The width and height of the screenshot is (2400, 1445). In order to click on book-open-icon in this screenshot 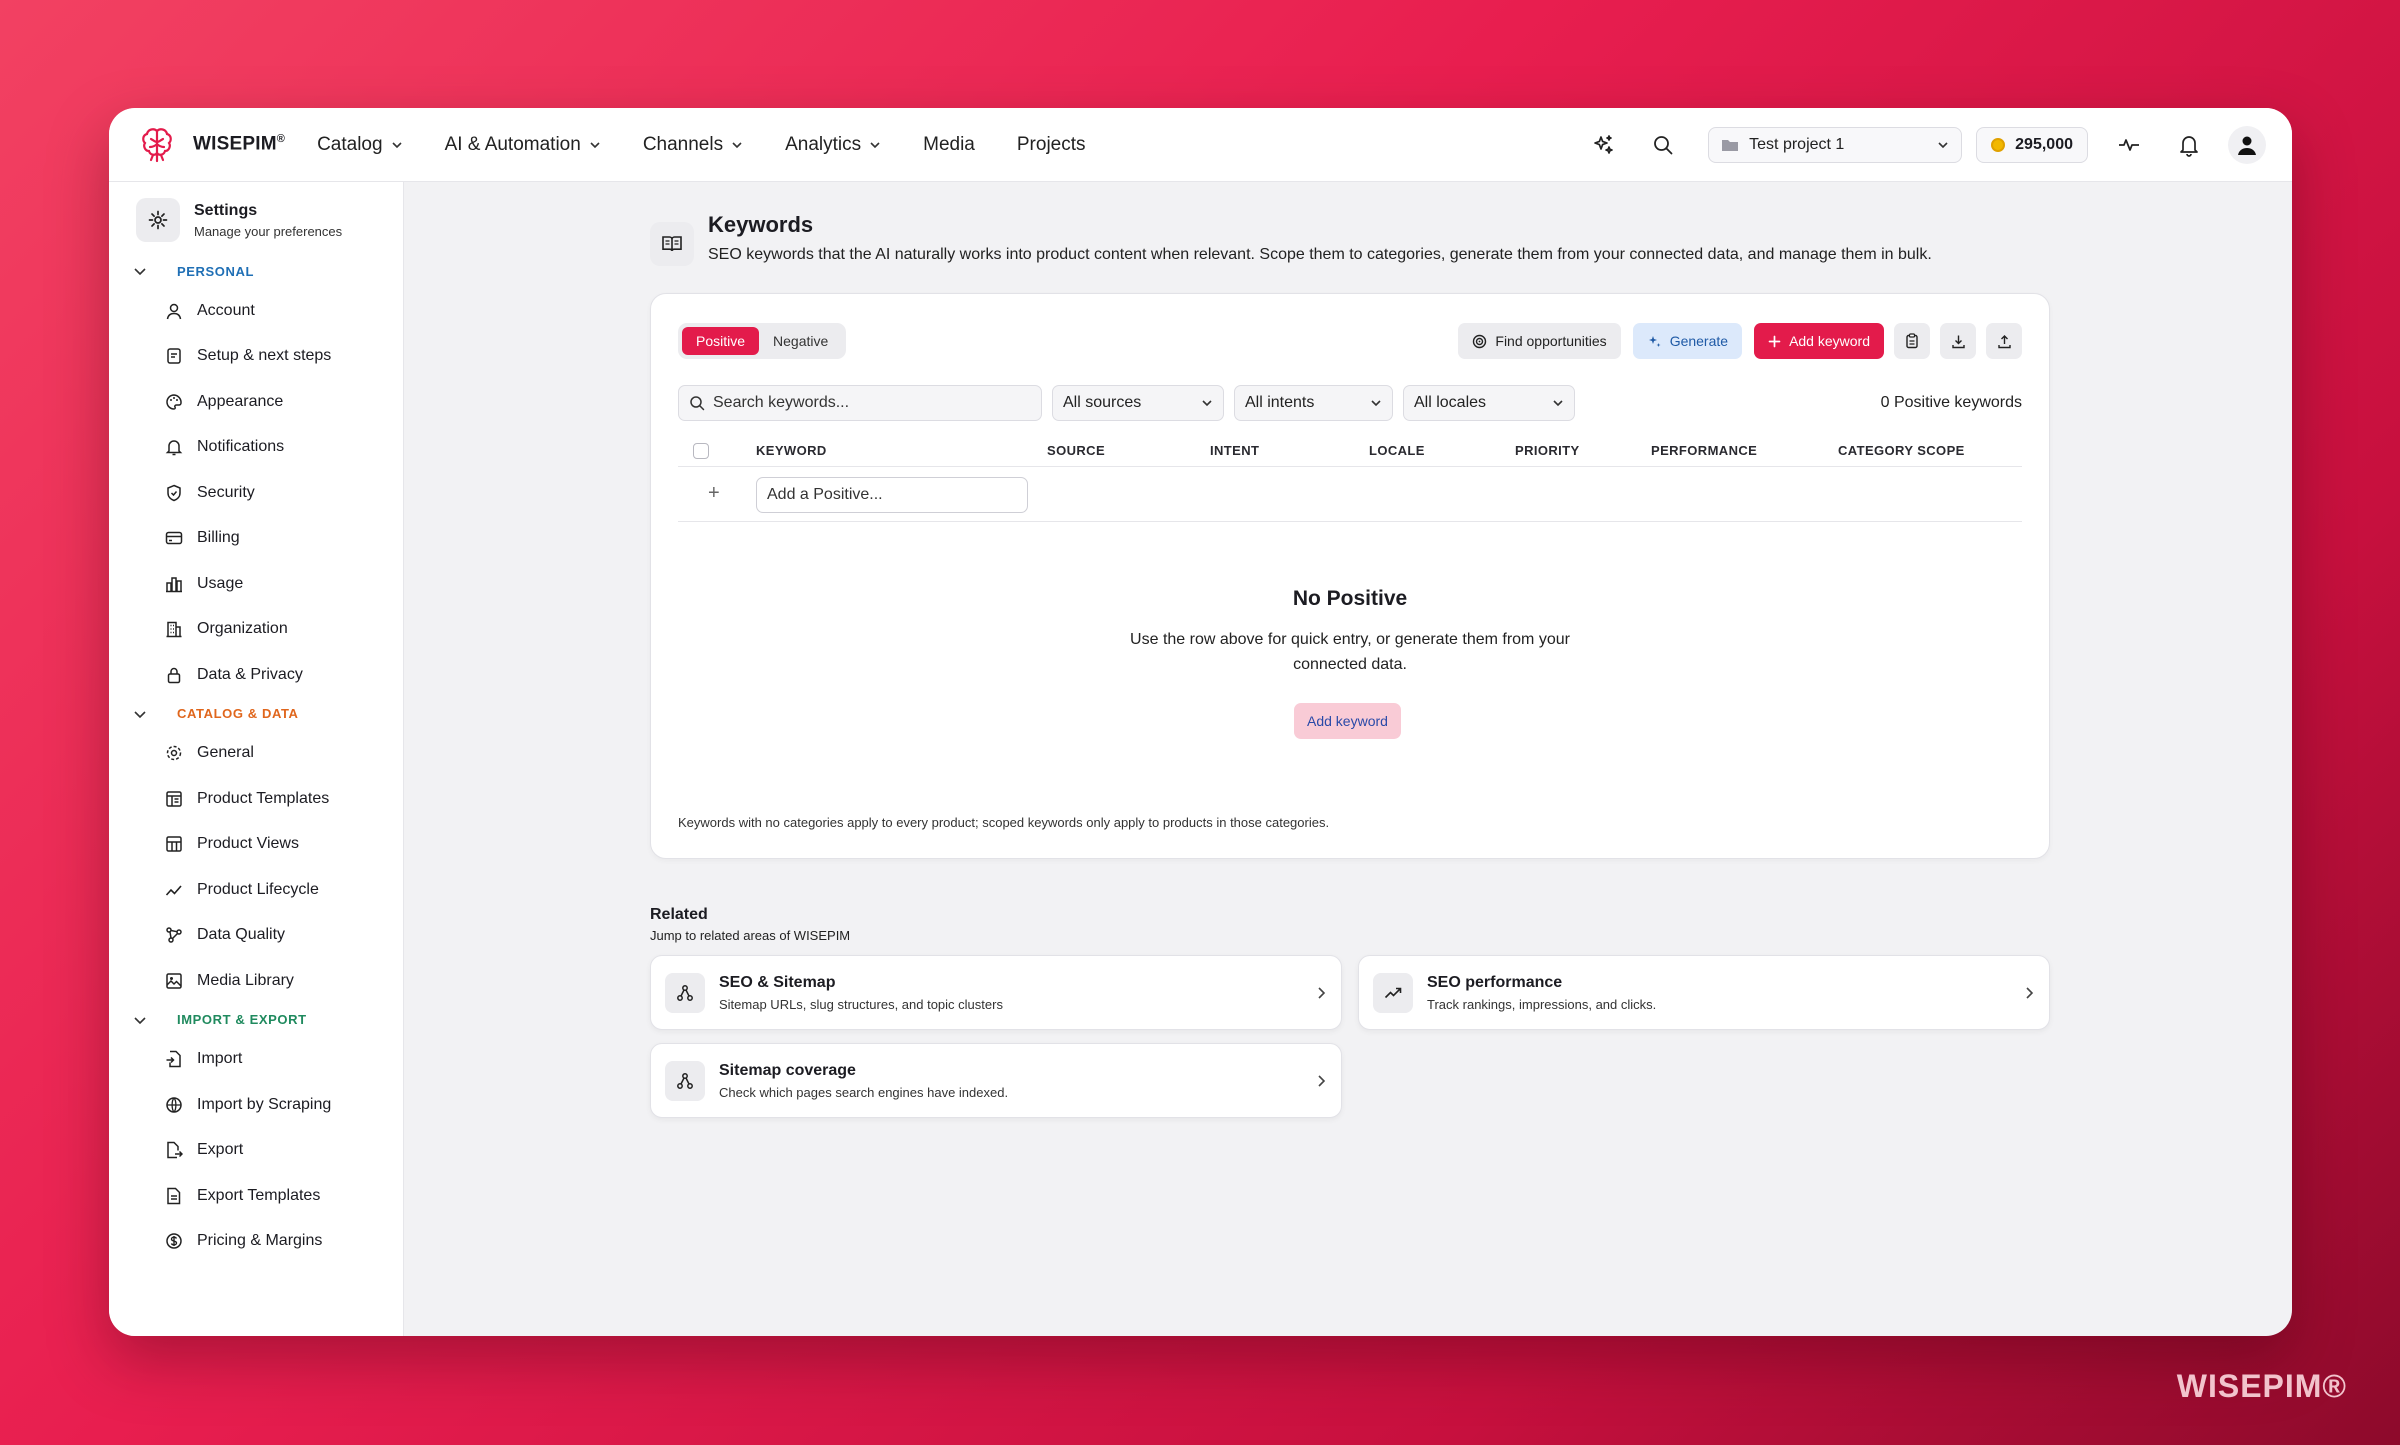, I will do `click(672, 244)`.